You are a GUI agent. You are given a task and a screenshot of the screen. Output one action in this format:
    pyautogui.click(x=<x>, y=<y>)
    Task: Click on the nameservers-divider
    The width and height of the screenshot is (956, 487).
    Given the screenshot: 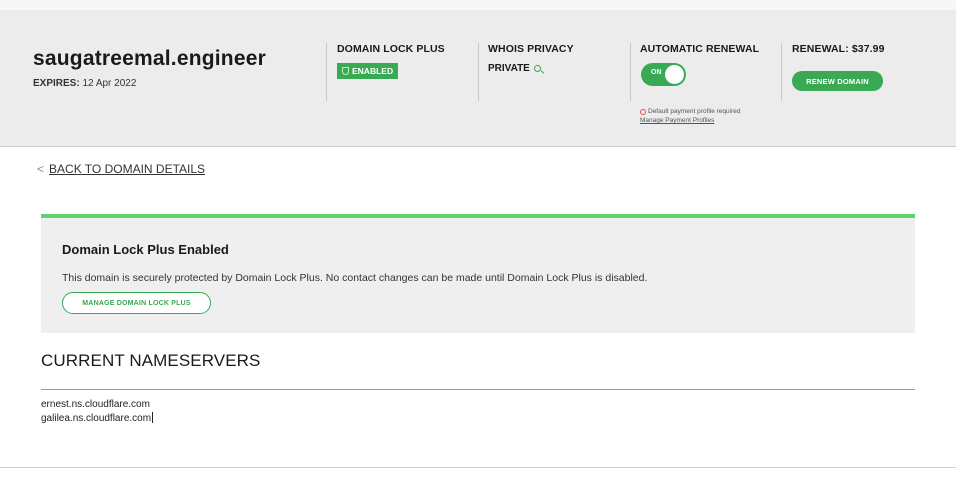 What is the action you would take?
    pyautogui.click(x=478, y=389)
    